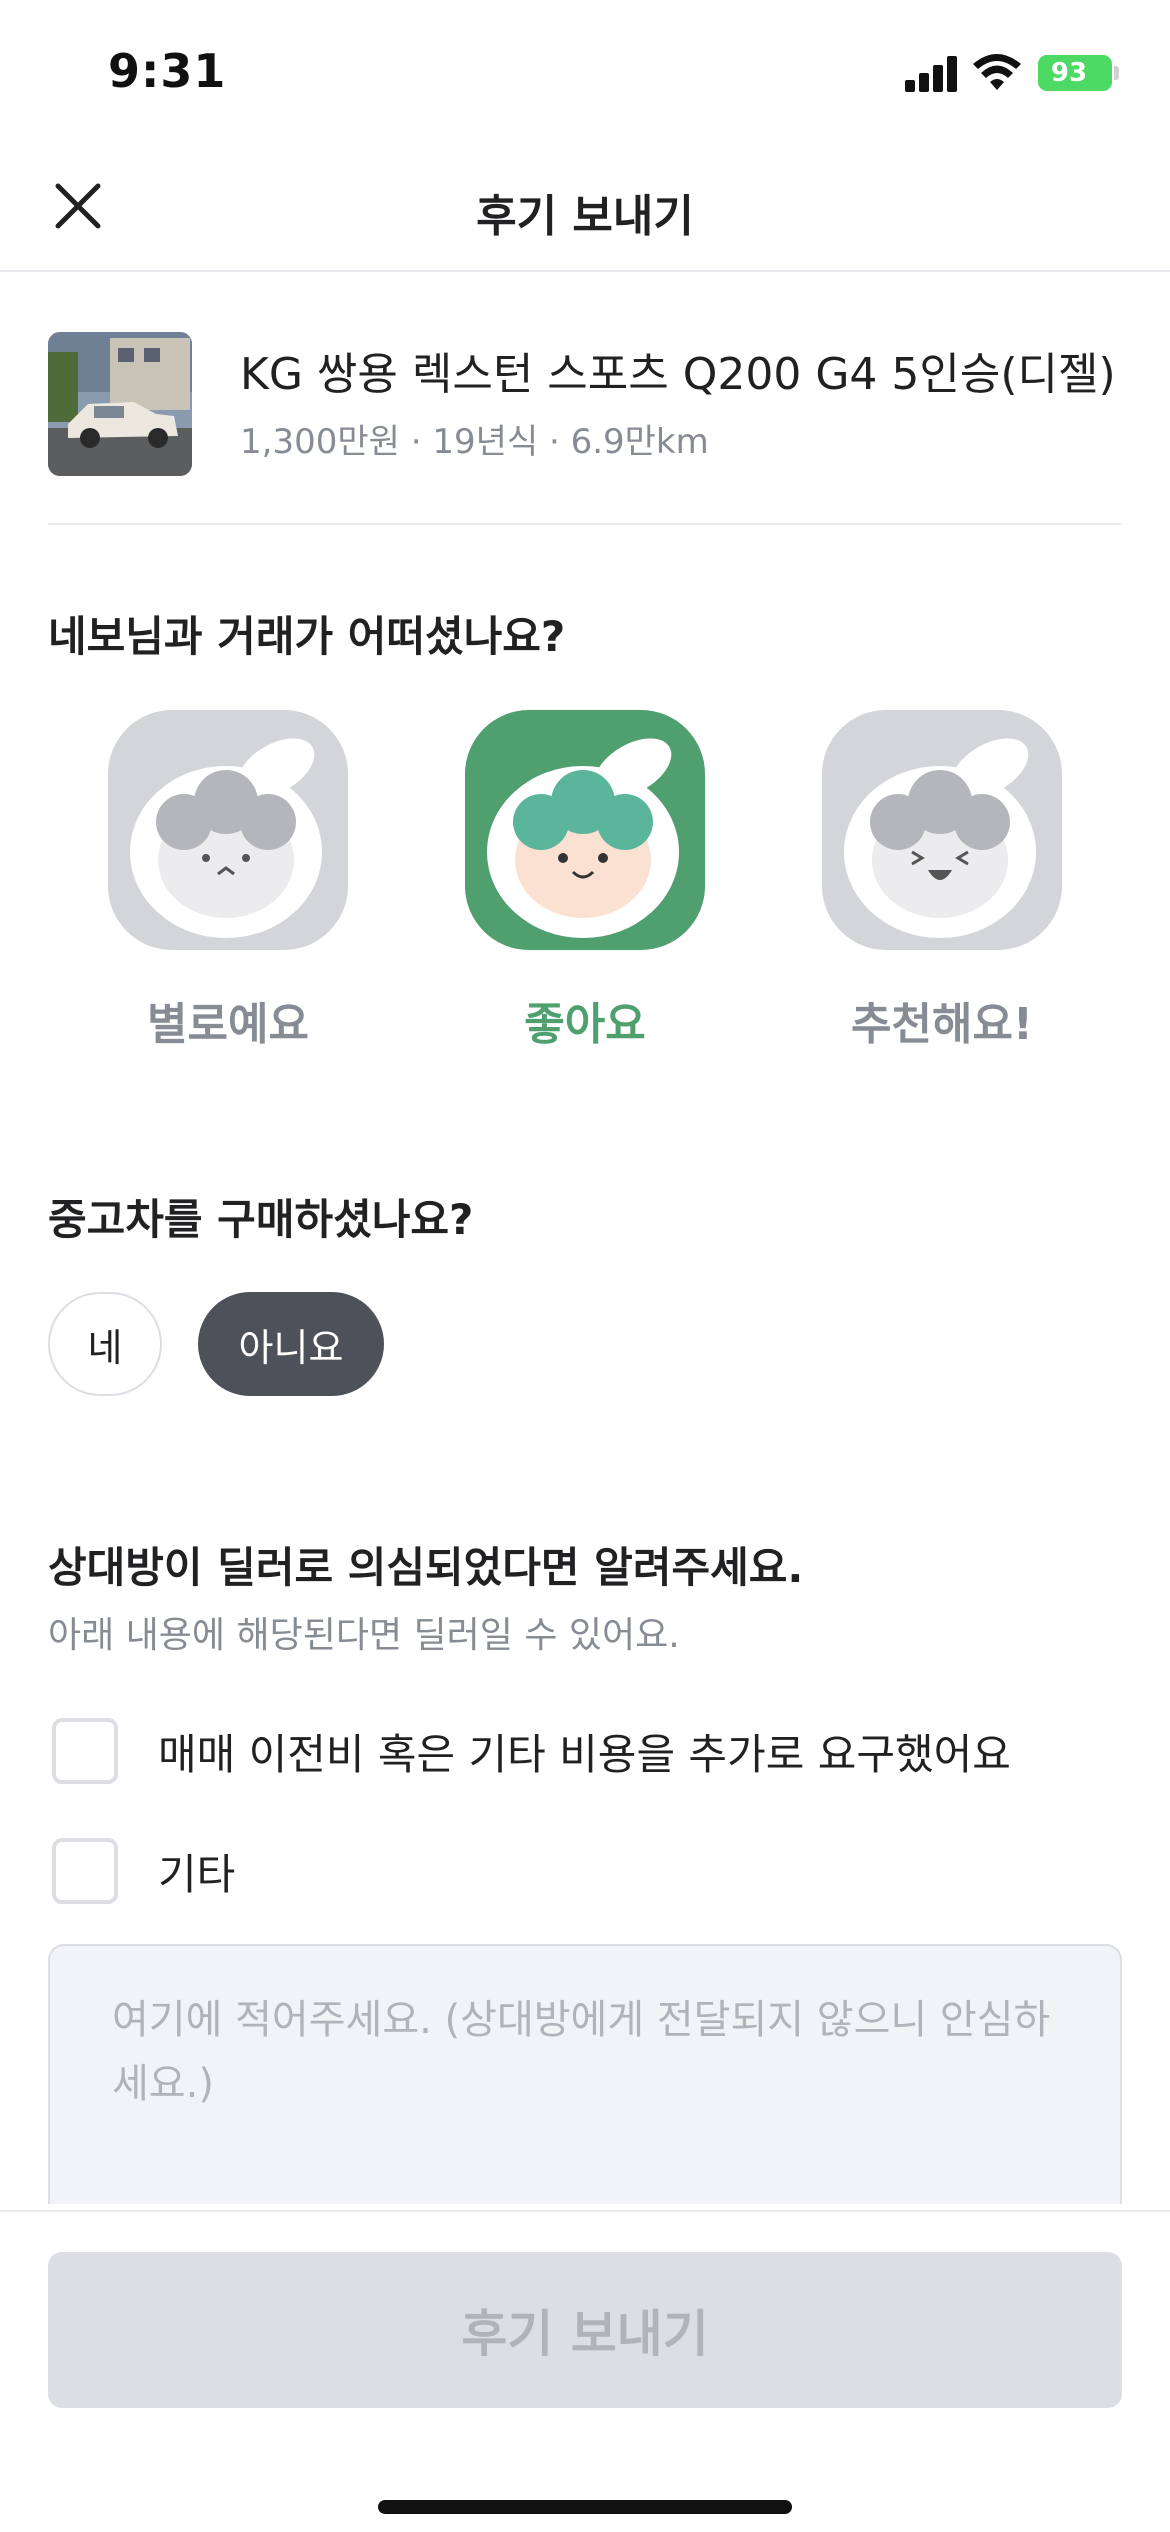 The height and width of the screenshot is (2532, 1170). Describe the element at coordinates (678, 374) in the screenshot. I see `product-name: KG 쌍용 렉스턴 스포츠 Q200 G4 5인승(디젤)` at that location.